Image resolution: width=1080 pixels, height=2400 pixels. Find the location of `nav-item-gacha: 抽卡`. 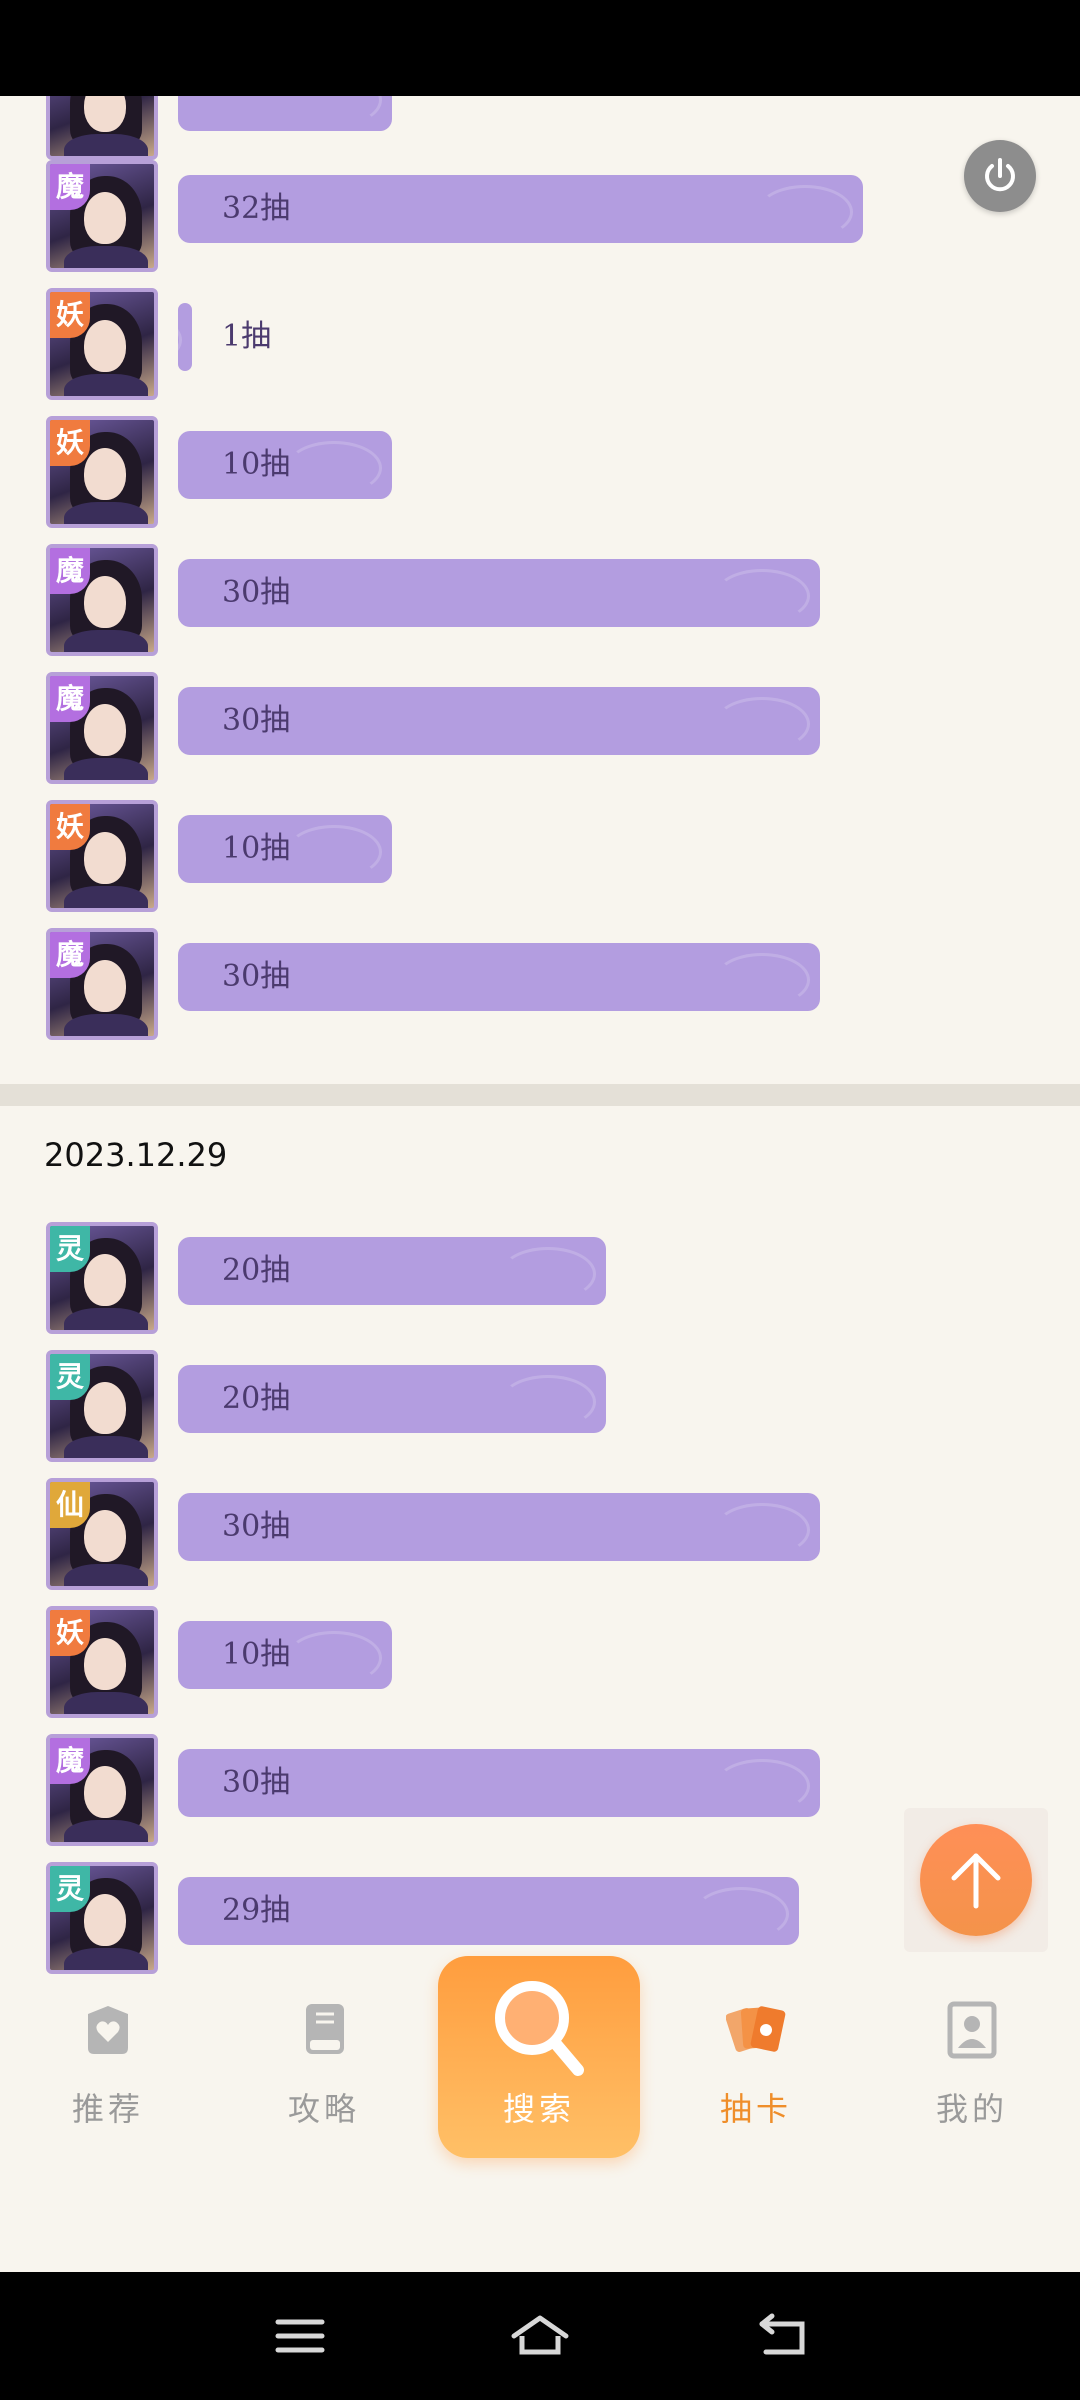

nav-item-gacha: 抽卡 is located at coordinates (756, 2070).